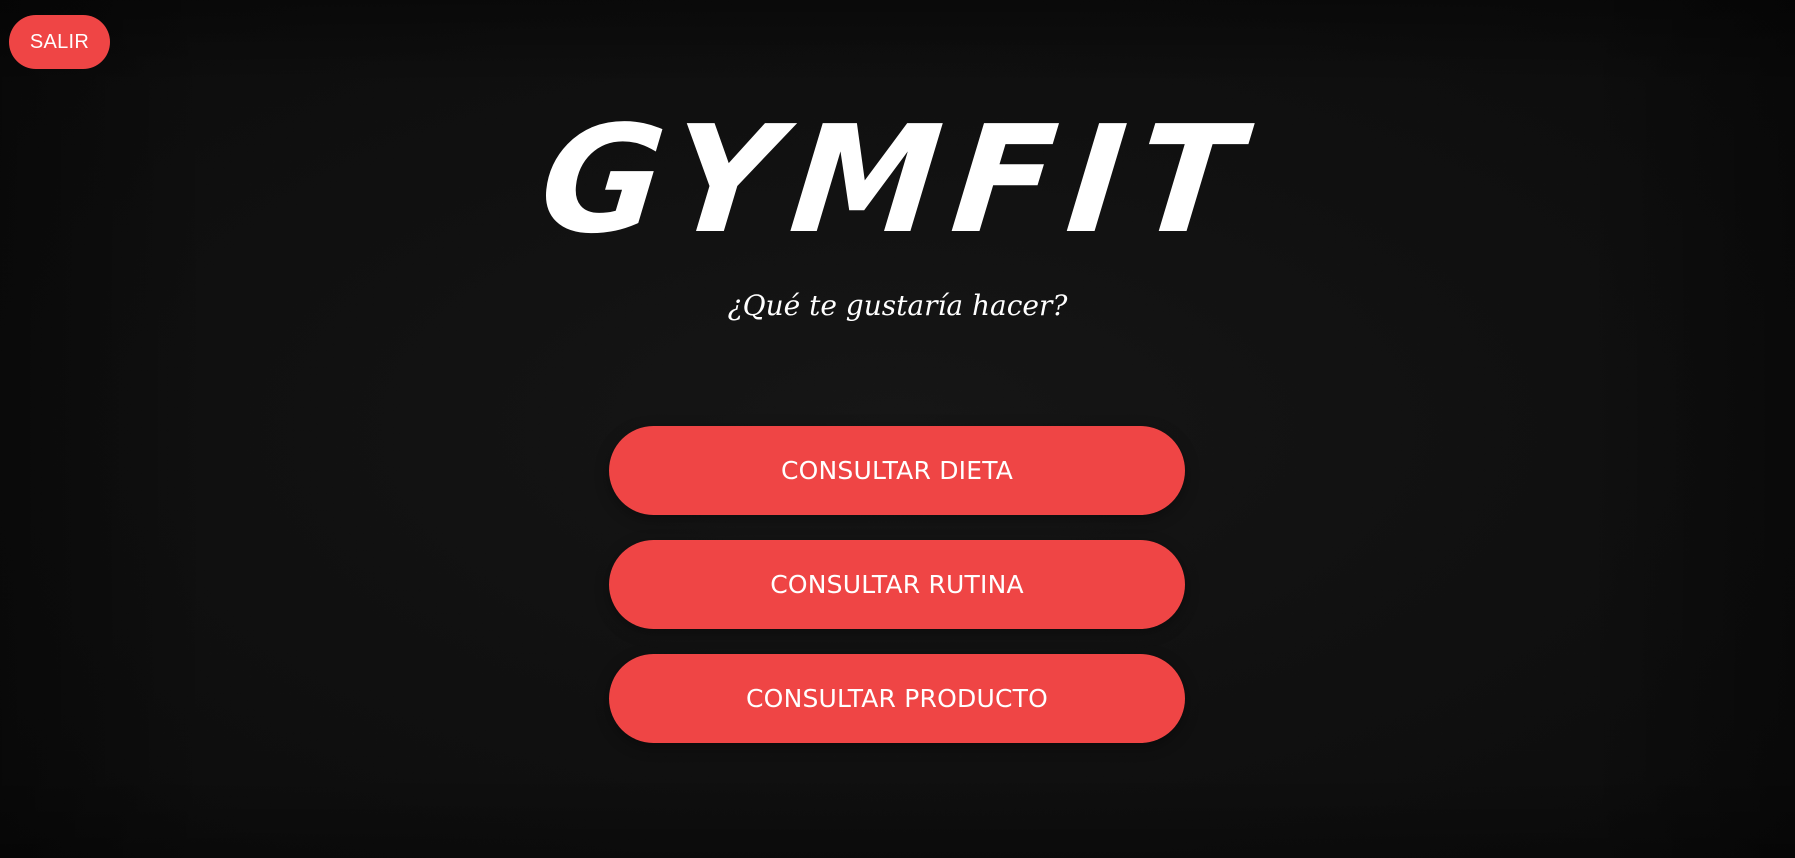 The width and height of the screenshot is (1795, 858). What do you see at coordinates (897, 305) in the screenshot?
I see `page-subtitle: ¿Qué te gustaría hacer?` at bounding box center [897, 305].